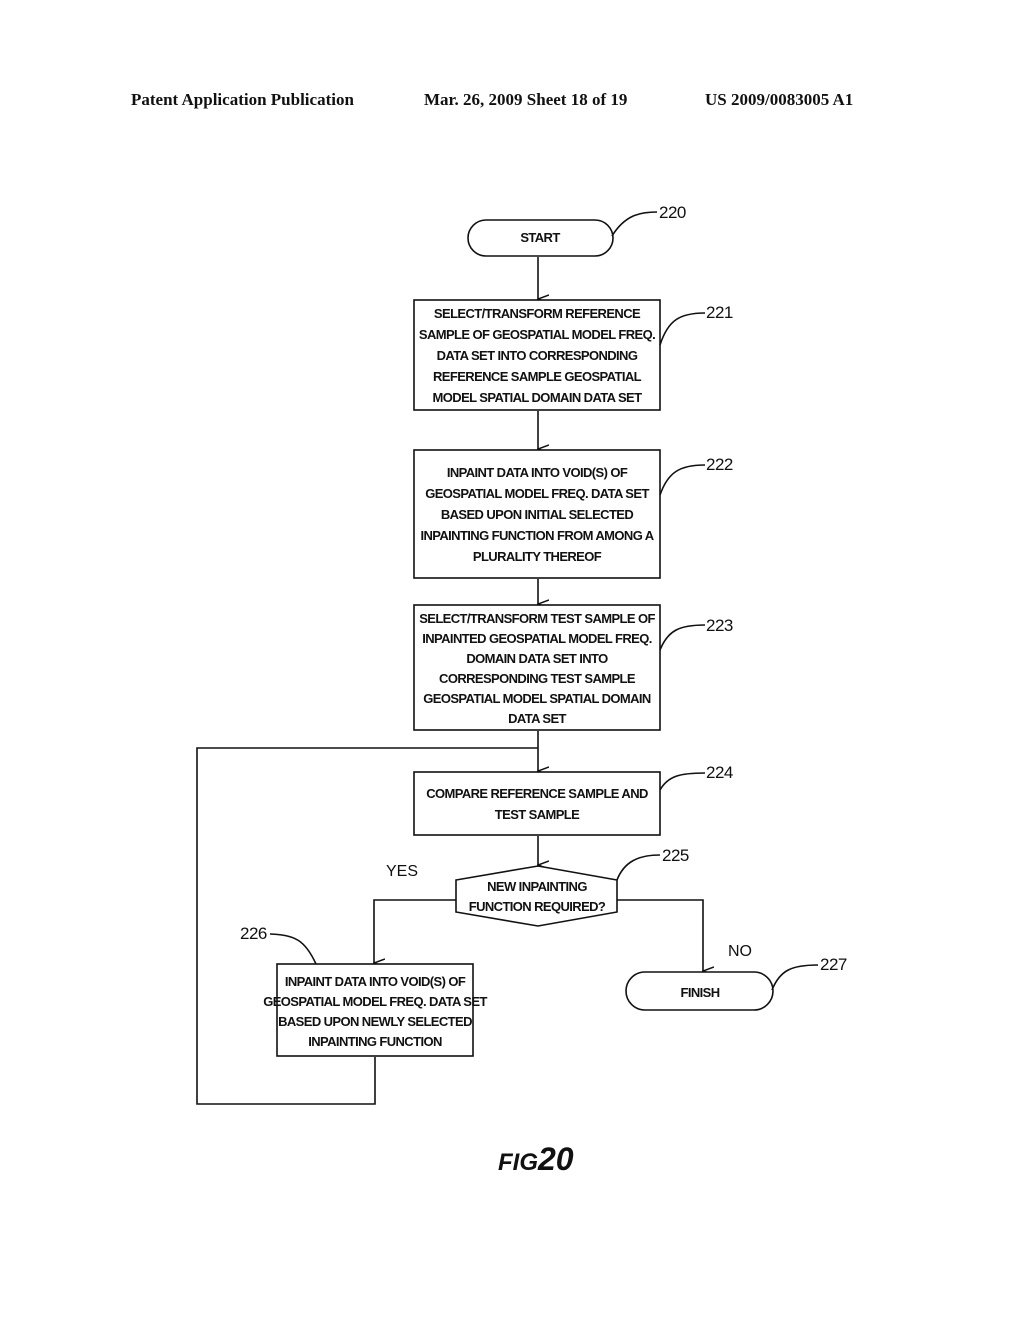  What do you see at coordinates (537, 556) in the screenshot?
I see `node-222-line: PLURALITY THEREOF` at bounding box center [537, 556].